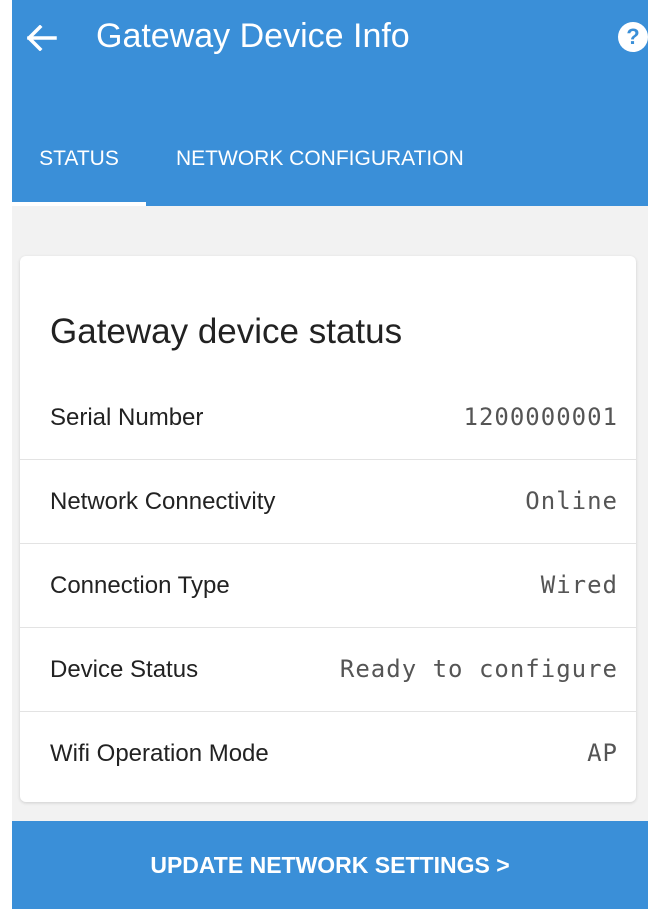 This screenshot has height=913, width=648. Describe the element at coordinates (330, 865) in the screenshot. I see `update-network-settings-button: UPDATE NETWORK SETTINGS >` at that location.